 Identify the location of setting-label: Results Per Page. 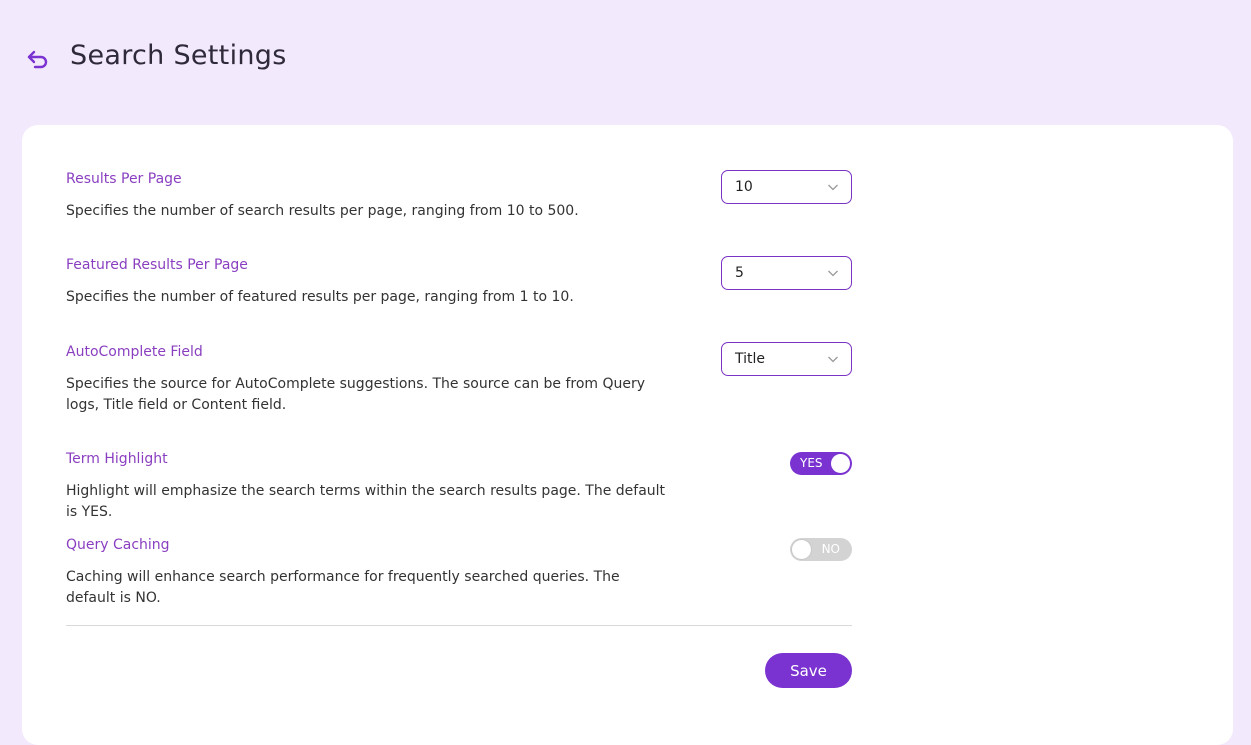
(124, 179).